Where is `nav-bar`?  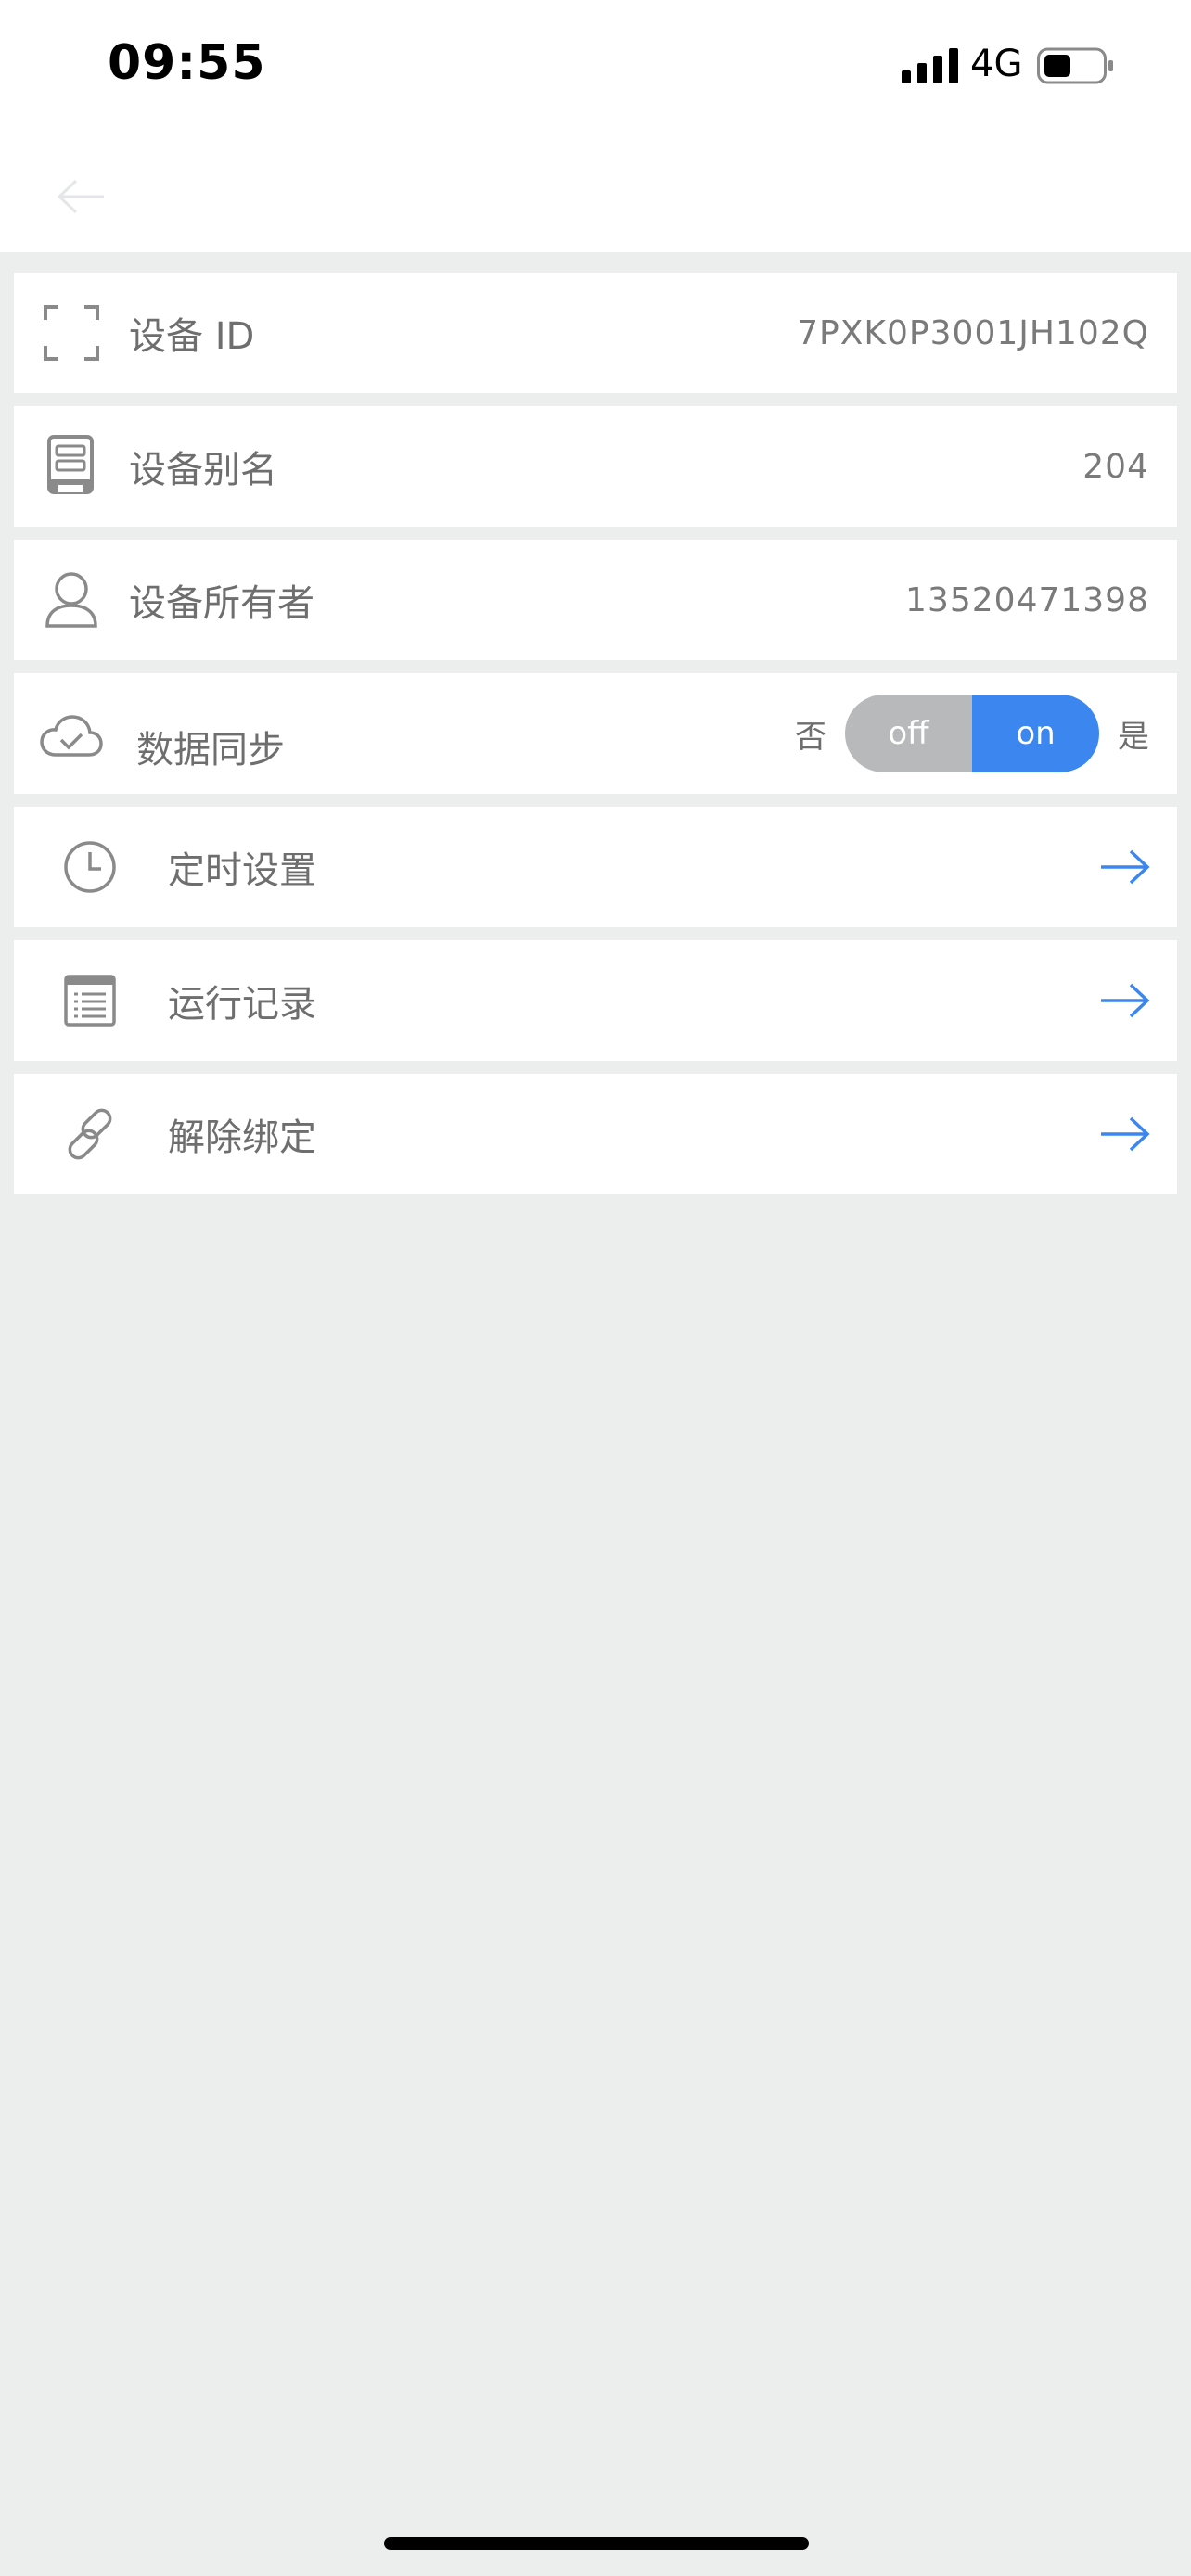
nav-bar is located at coordinates (595, 196).